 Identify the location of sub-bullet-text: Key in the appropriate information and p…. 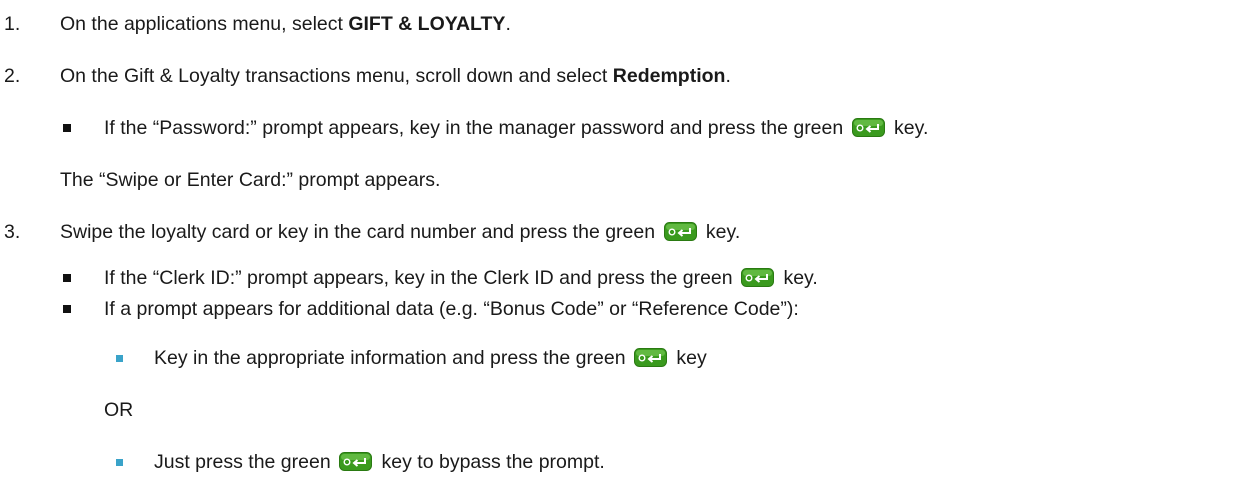
(430, 358).